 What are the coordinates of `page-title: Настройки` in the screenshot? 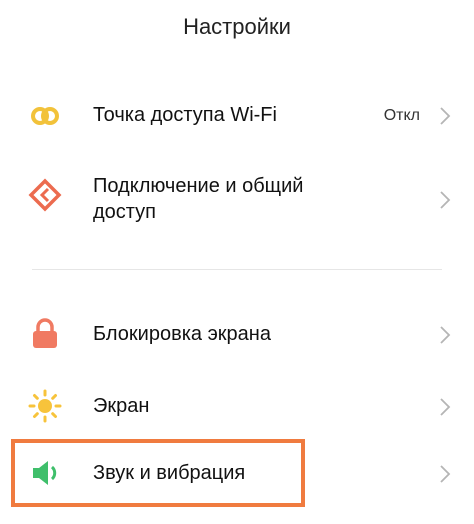 It's located at (237, 26).